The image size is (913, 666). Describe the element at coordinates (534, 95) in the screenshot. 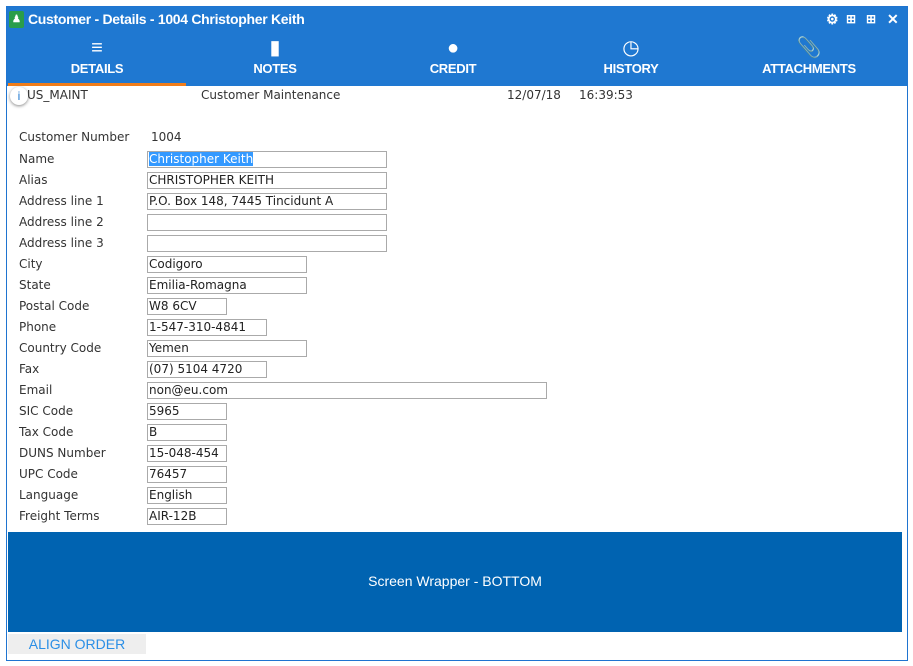

I see `header-date: 12/07/18` at that location.